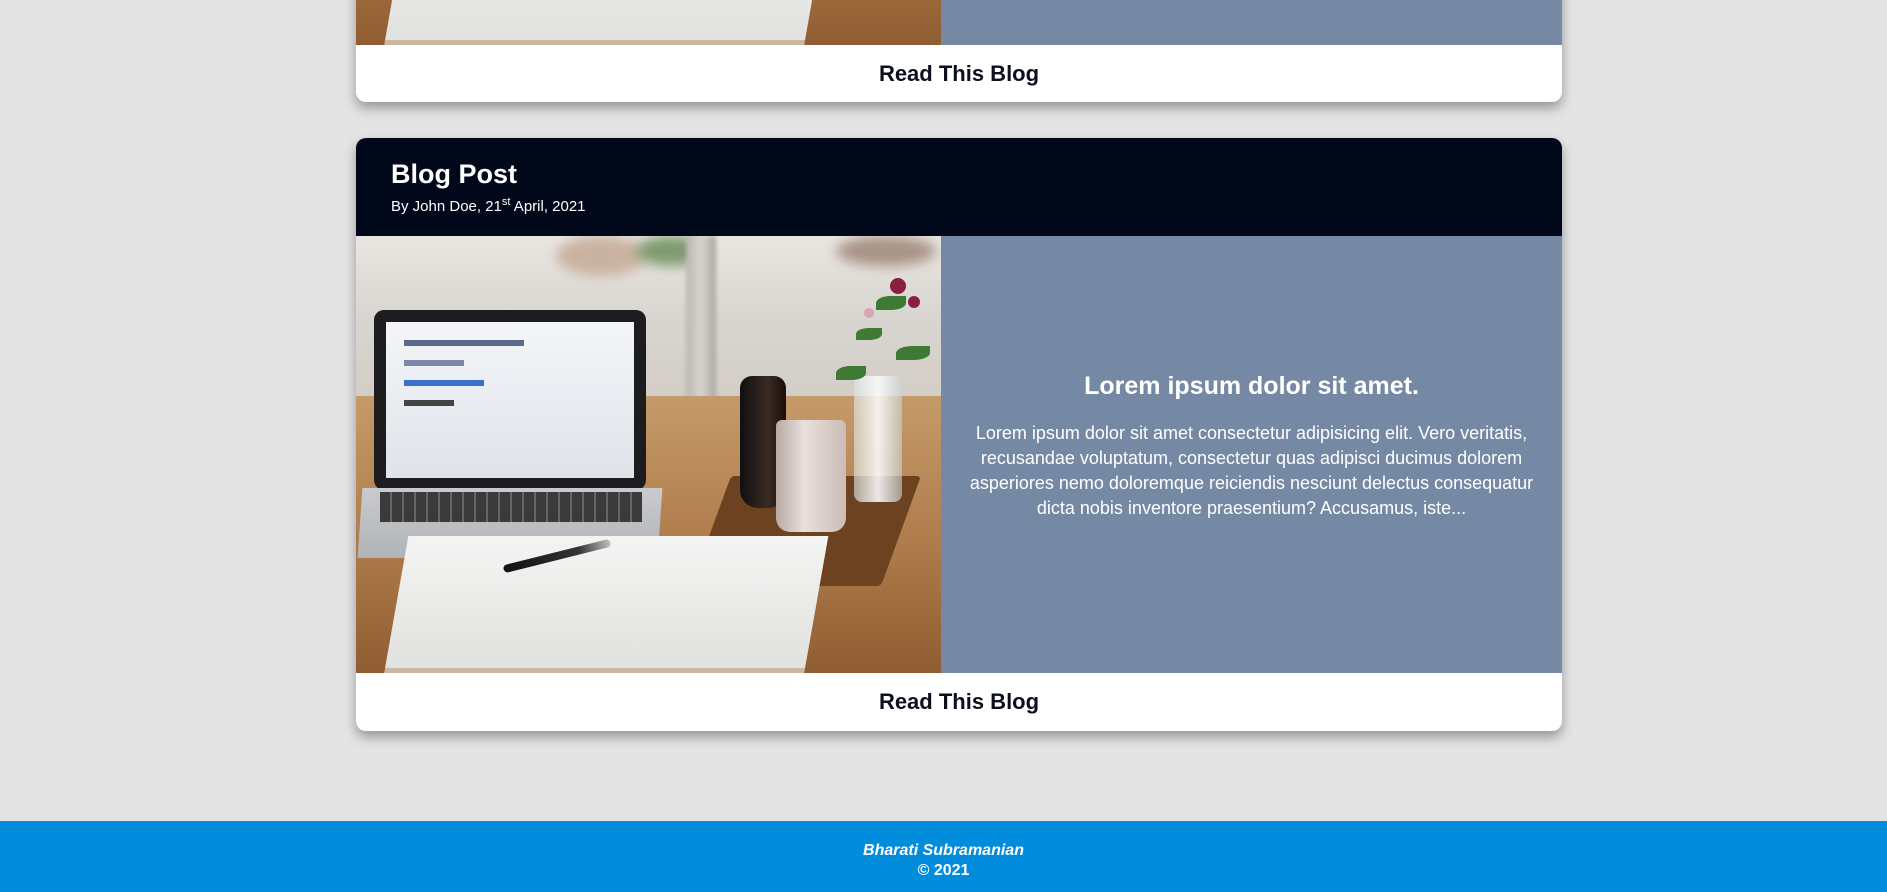  I want to click on byline-author-date: By John Doe, 21, so click(446, 206).